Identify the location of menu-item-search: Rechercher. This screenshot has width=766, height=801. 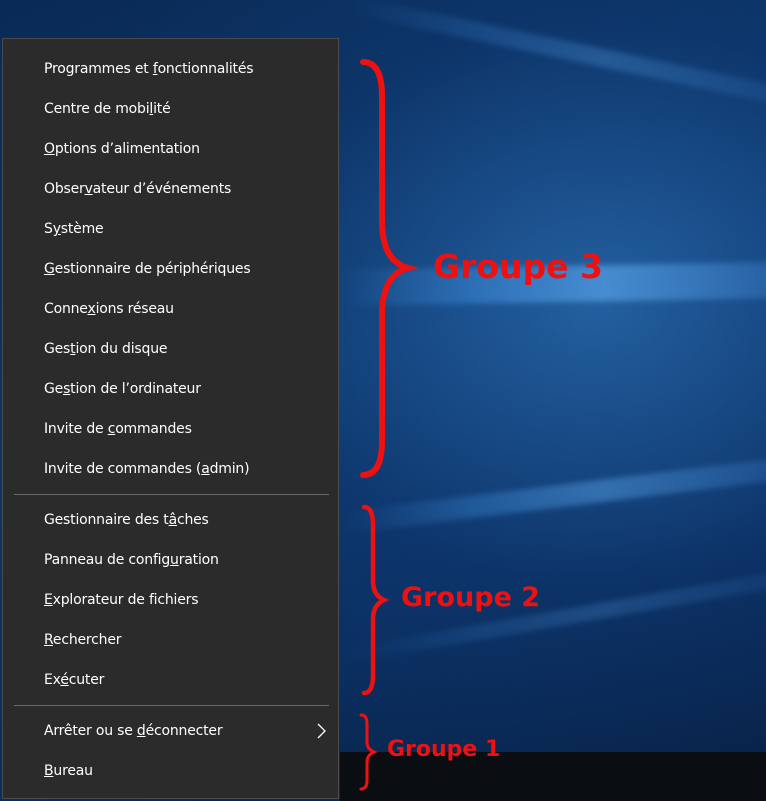
(170, 640).